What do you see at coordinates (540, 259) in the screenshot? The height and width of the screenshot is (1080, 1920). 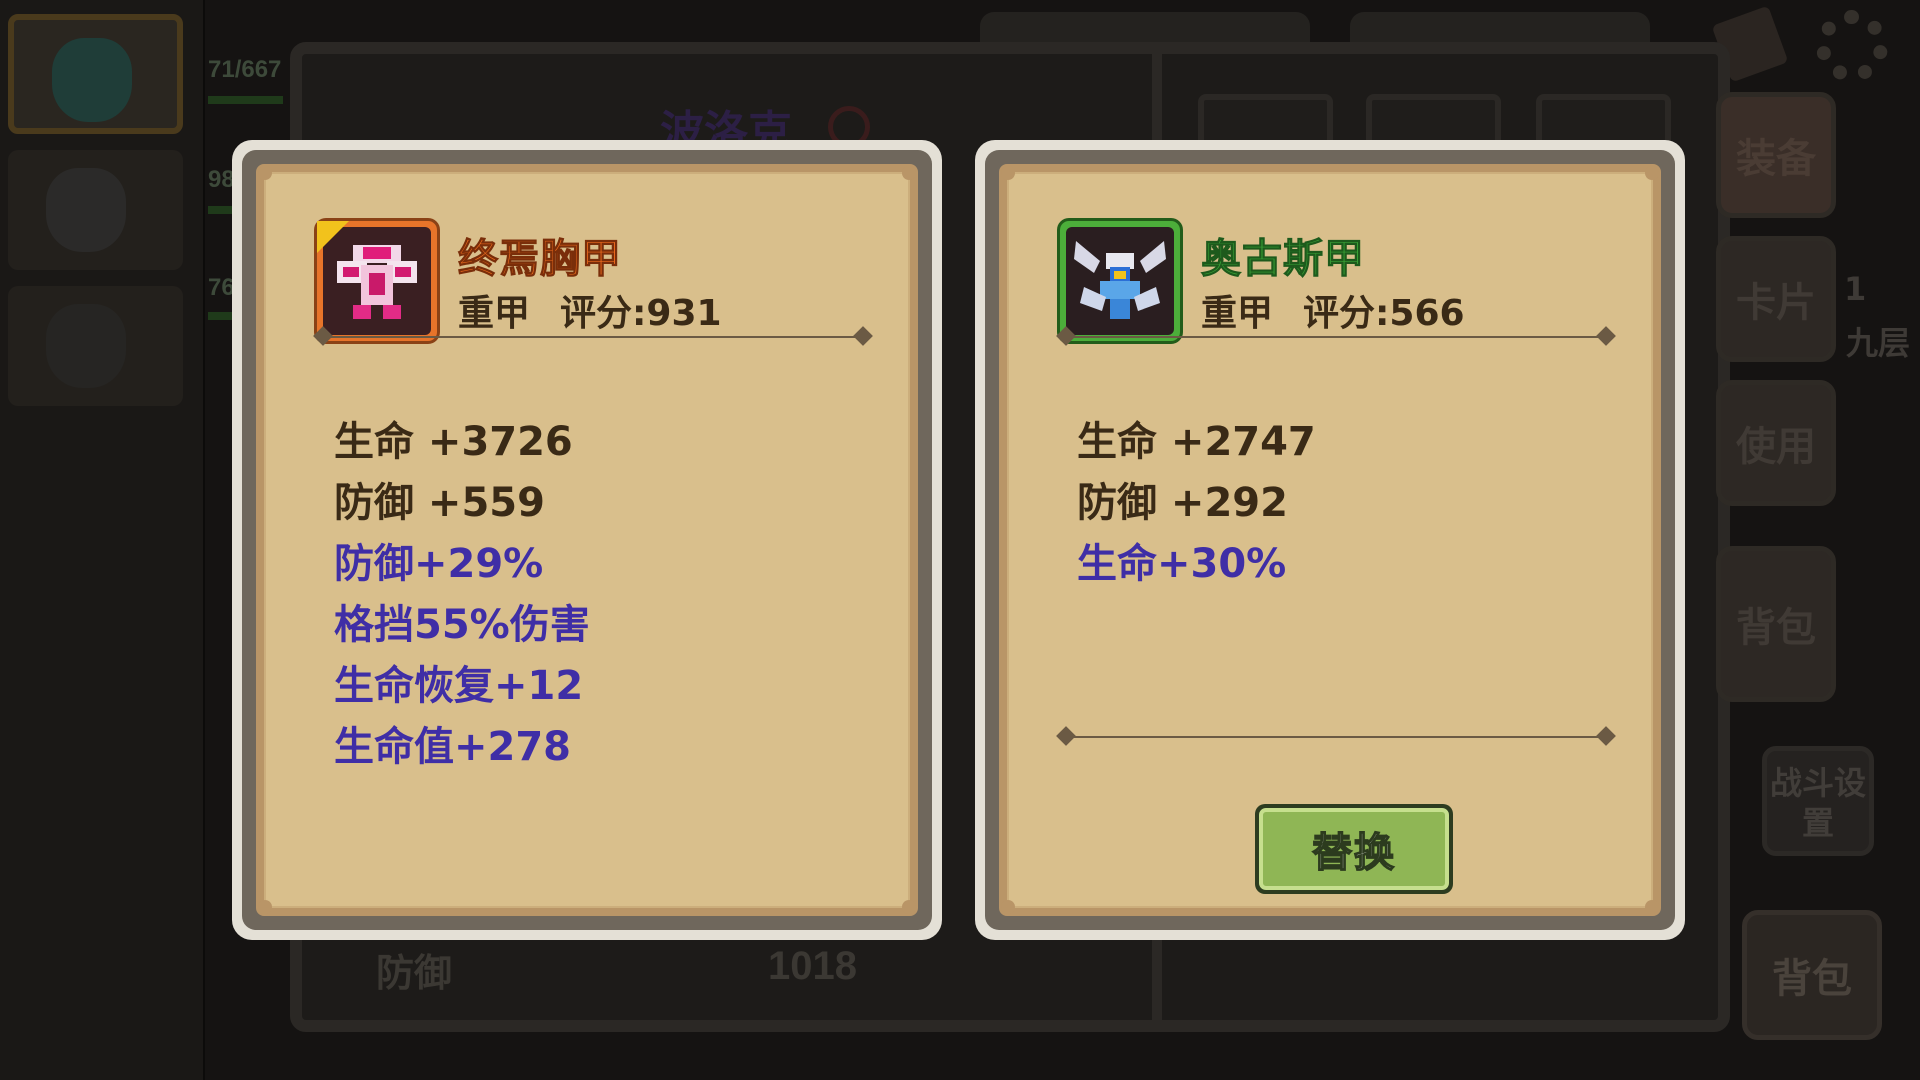 I see `item-name: 终焉胸甲` at bounding box center [540, 259].